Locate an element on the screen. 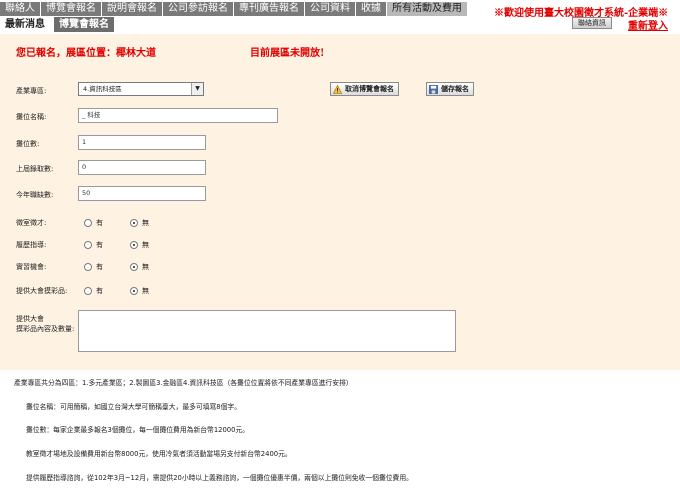 The width and height of the screenshot is (680, 500). last-year-hires-label: 上屆錄取數: is located at coordinates (35, 169).